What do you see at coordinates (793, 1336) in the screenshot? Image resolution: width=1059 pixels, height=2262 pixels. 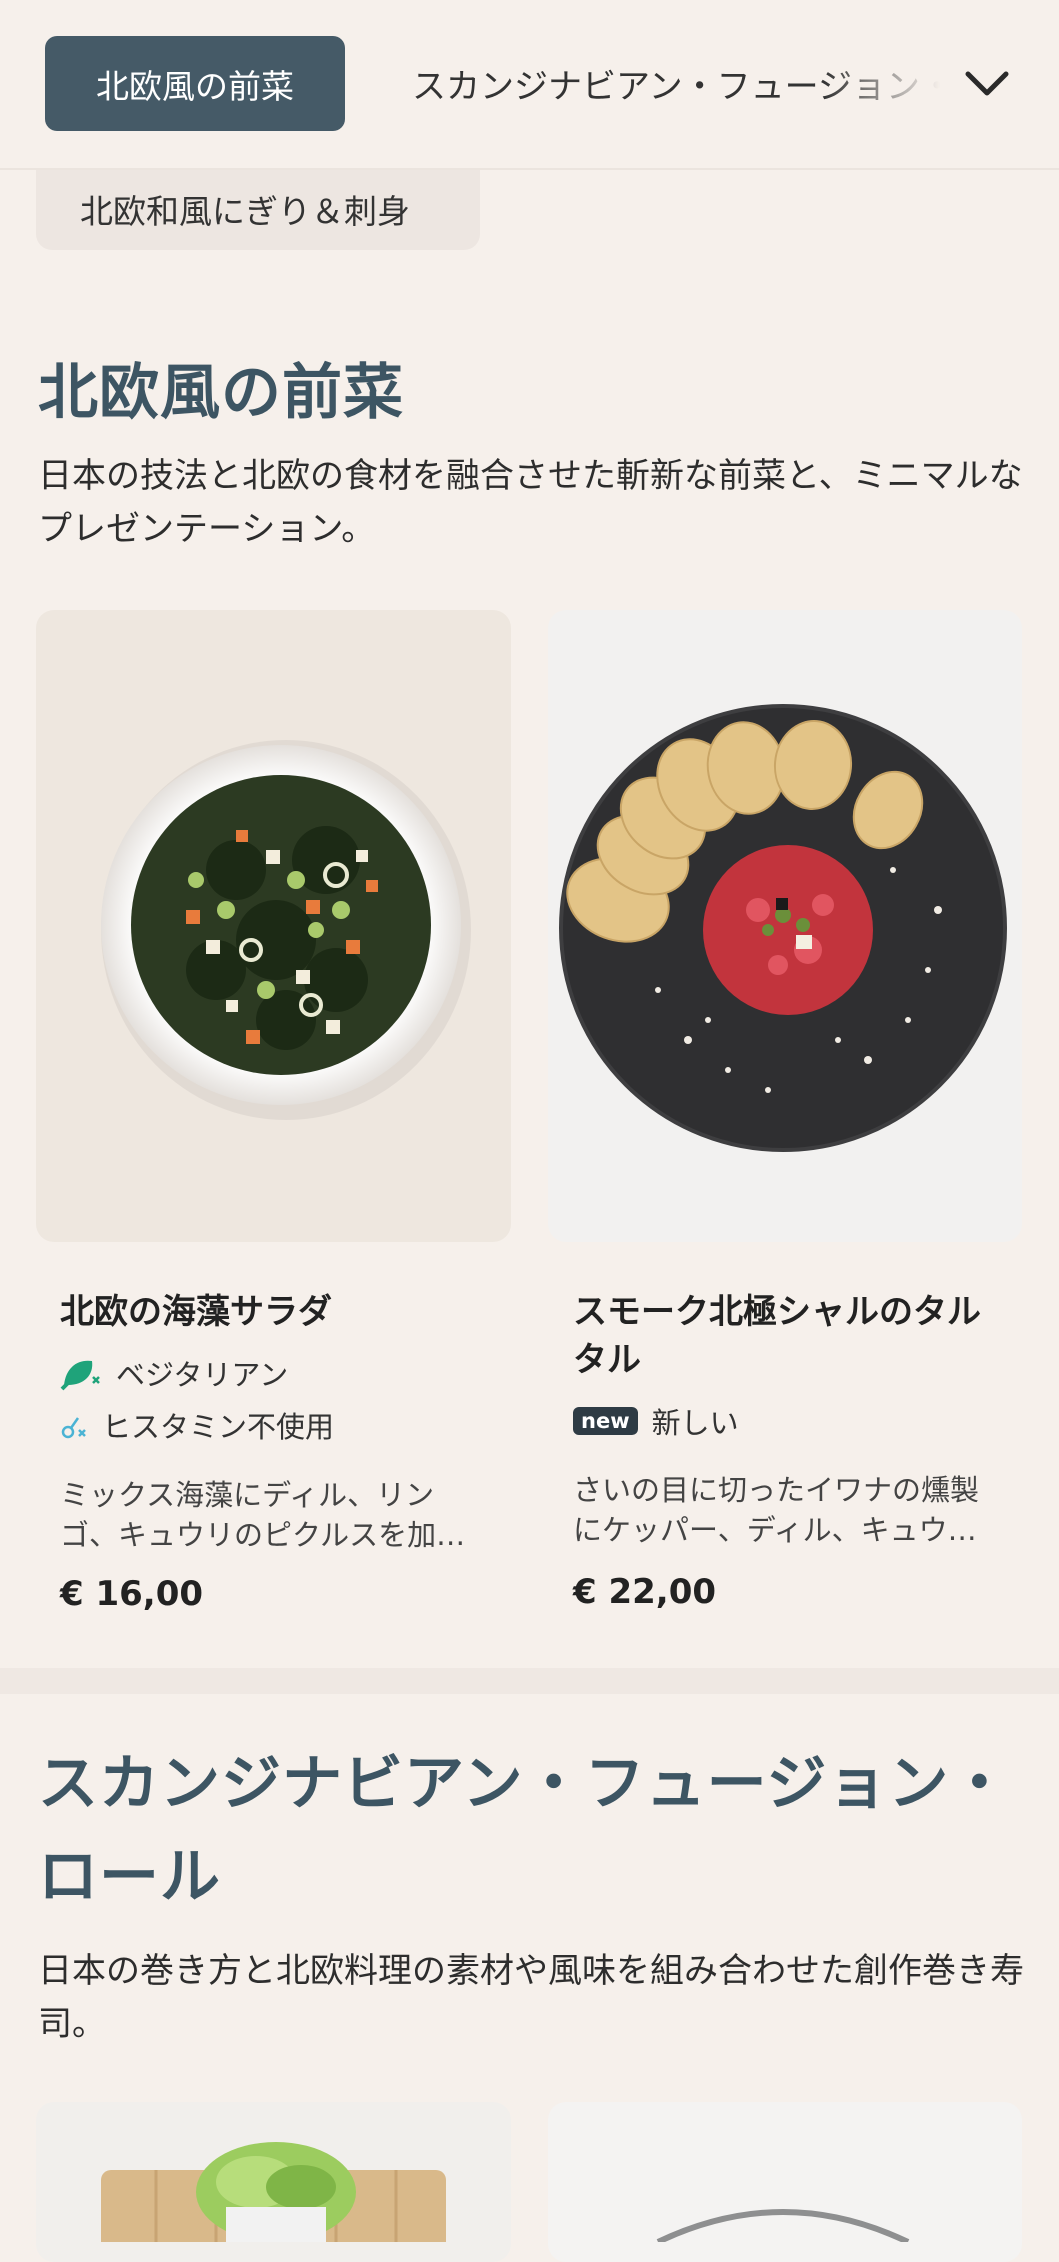 I see `item-name: スモーク北極シャルのタルタル` at bounding box center [793, 1336].